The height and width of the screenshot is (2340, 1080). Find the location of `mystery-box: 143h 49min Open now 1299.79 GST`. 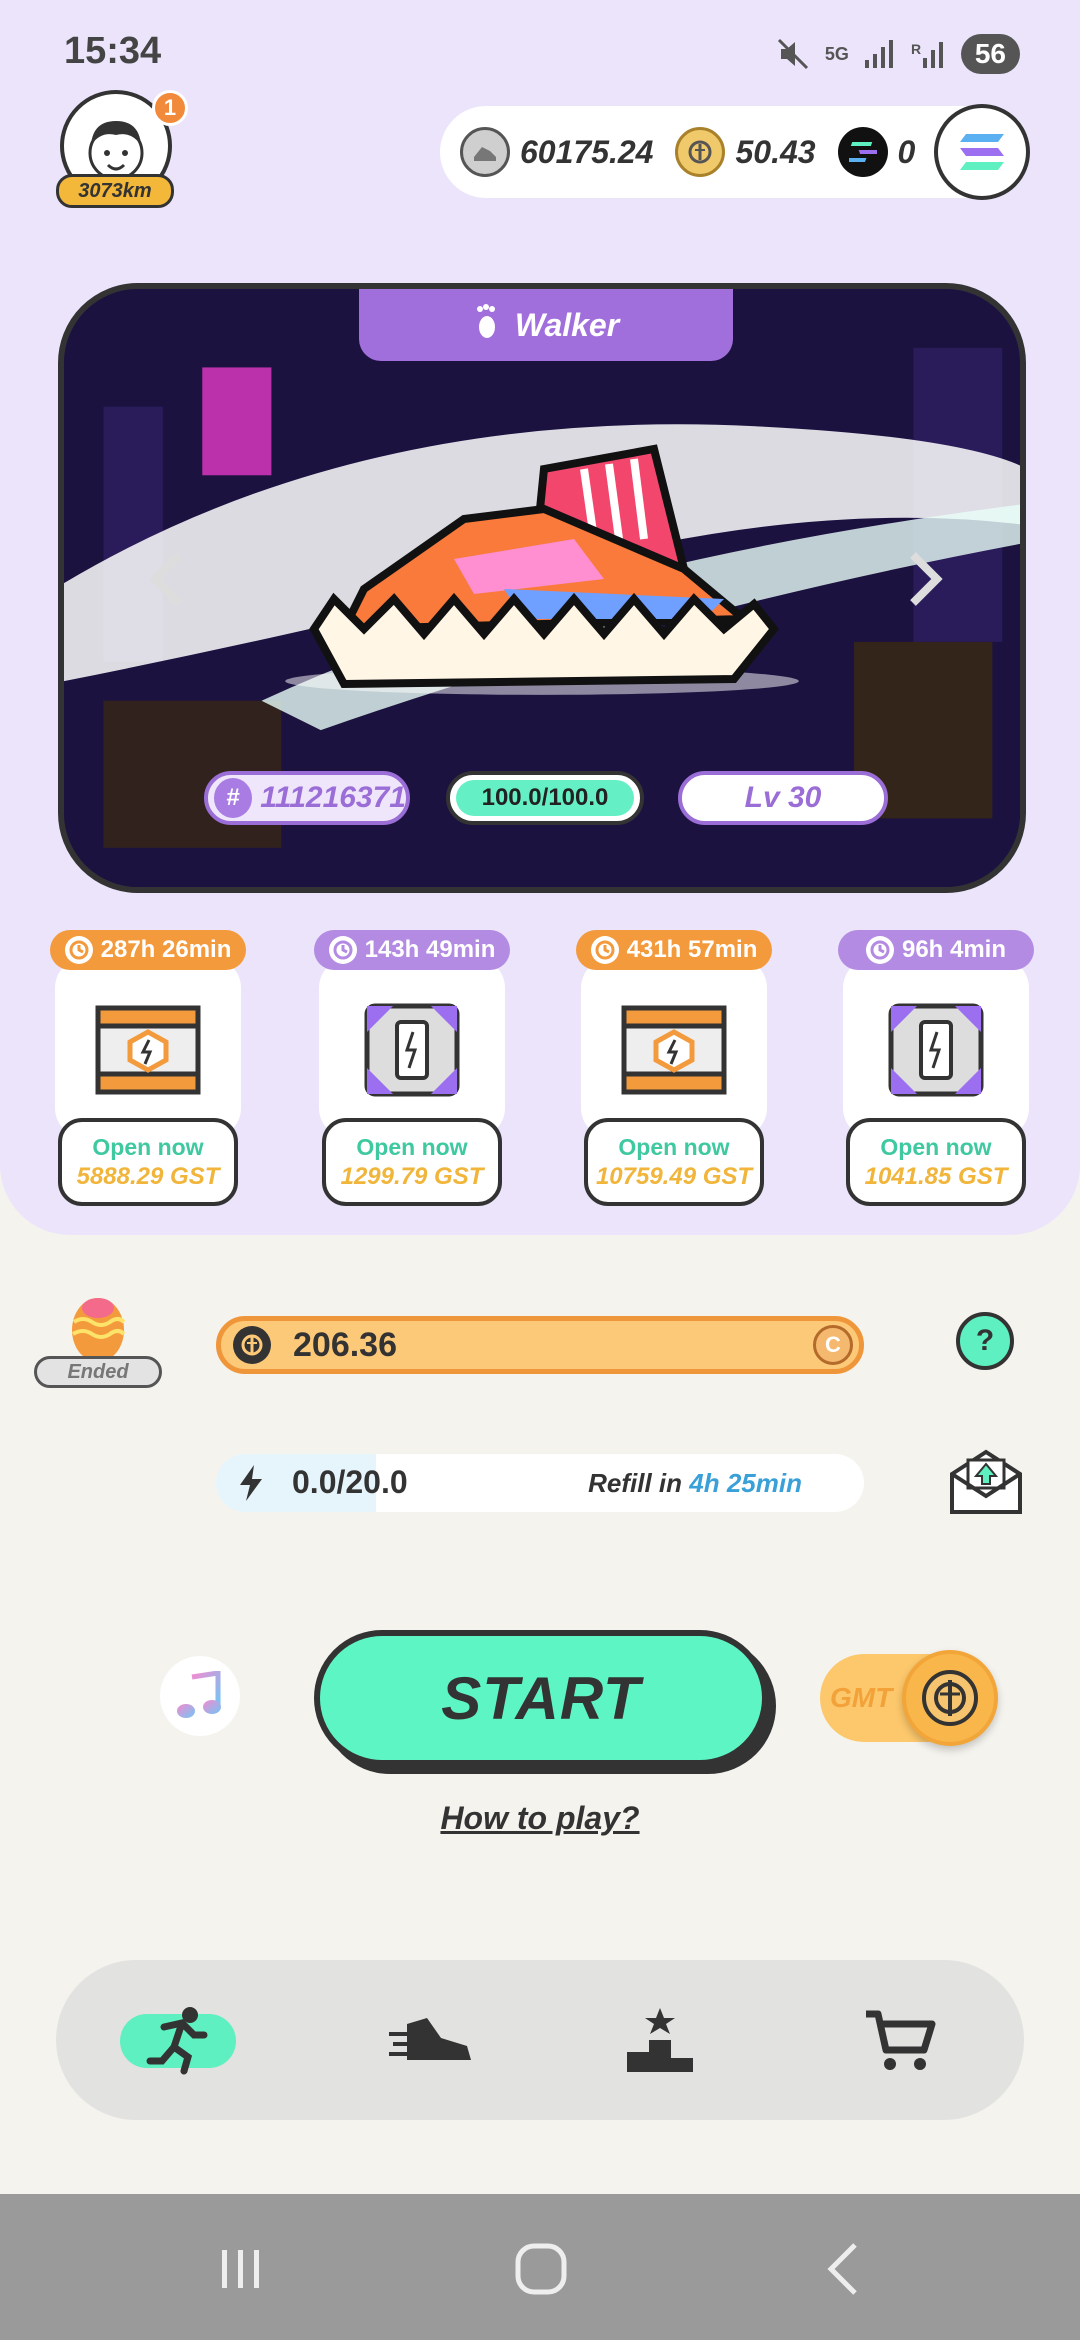

mystery-box: 143h 49min Open now 1299.79 GST is located at coordinates (412, 1068).